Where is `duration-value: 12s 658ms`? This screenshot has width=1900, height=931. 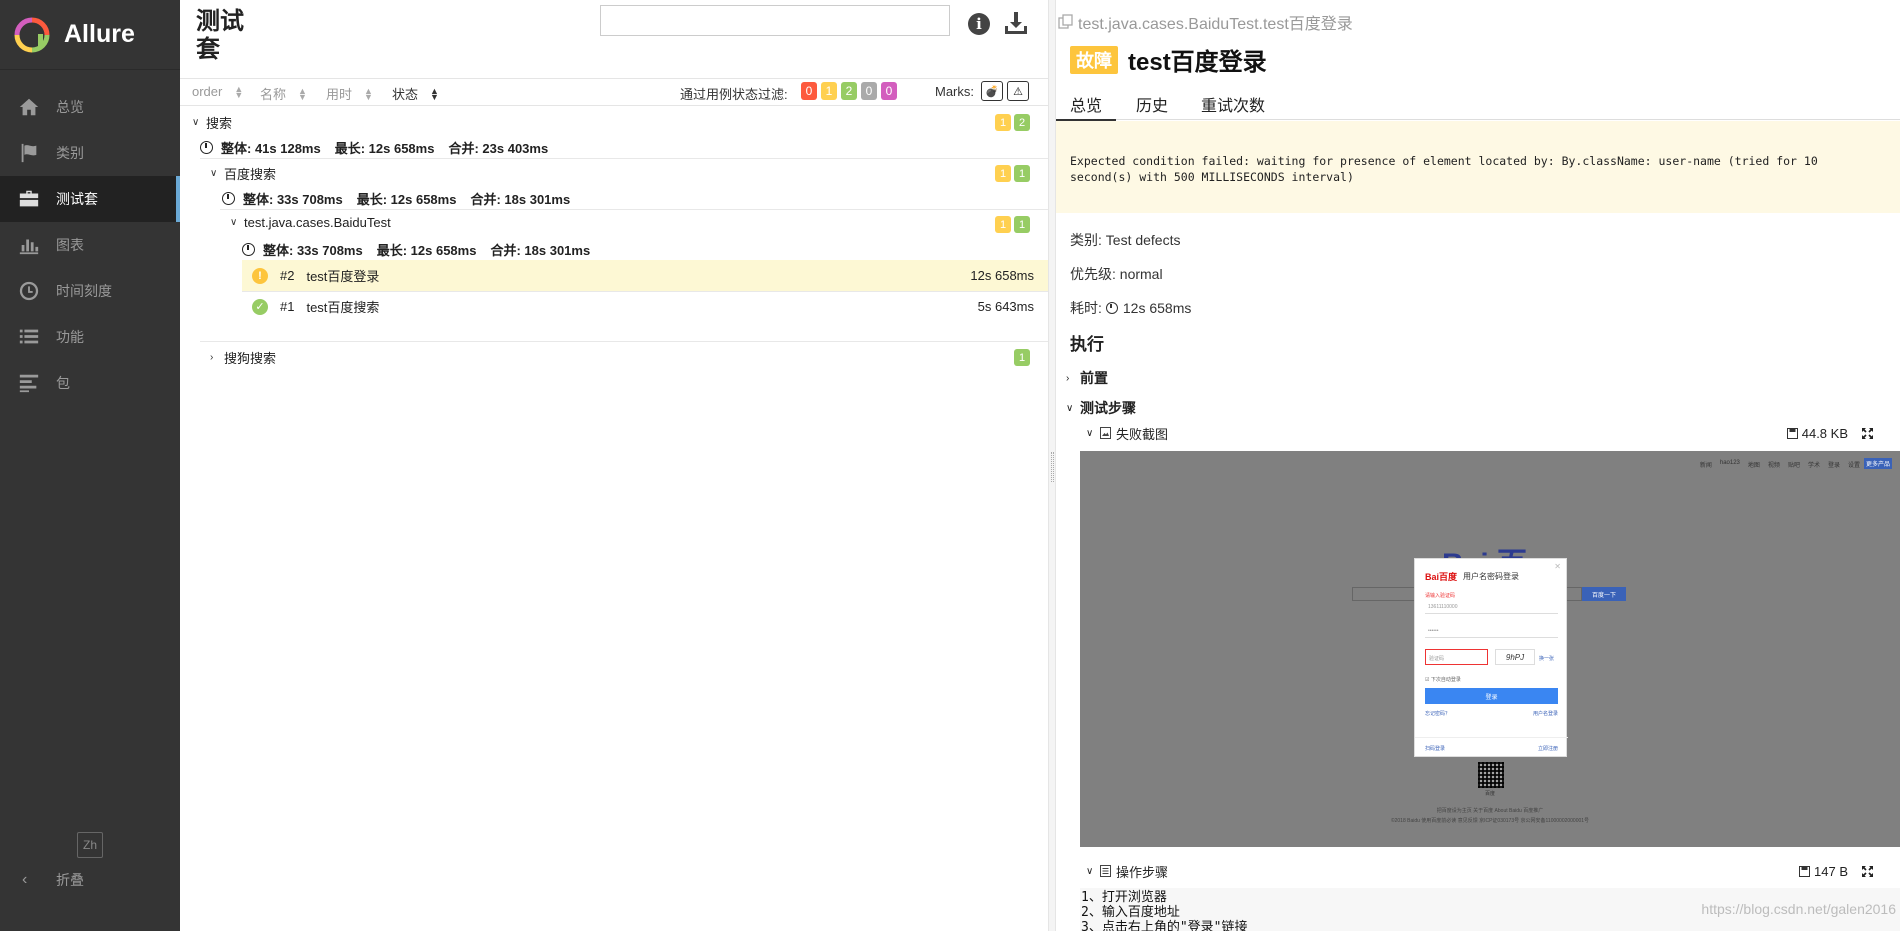
duration-value: 12s 658ms is located at coordinates (1157, 308).